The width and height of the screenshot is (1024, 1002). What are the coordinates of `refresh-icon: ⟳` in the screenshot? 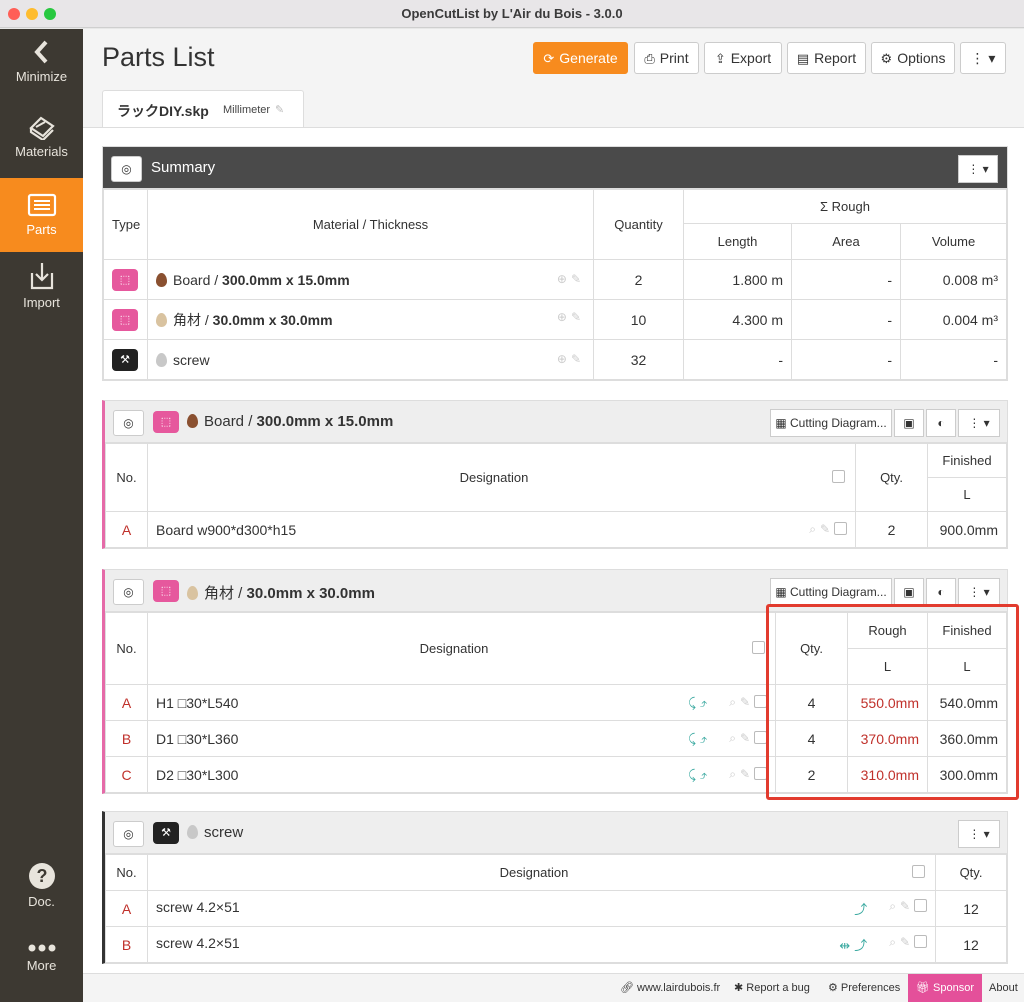 It's located at (549, 58).